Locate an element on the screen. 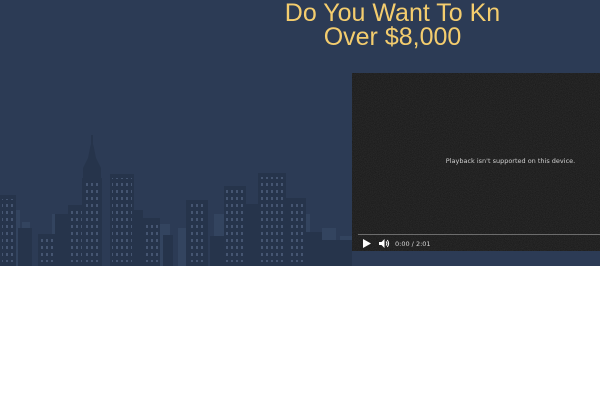 The height and width of the screenshot is (400, 600). headline-line-1: Do You Want To Kn is located at coordinates (392, 13).